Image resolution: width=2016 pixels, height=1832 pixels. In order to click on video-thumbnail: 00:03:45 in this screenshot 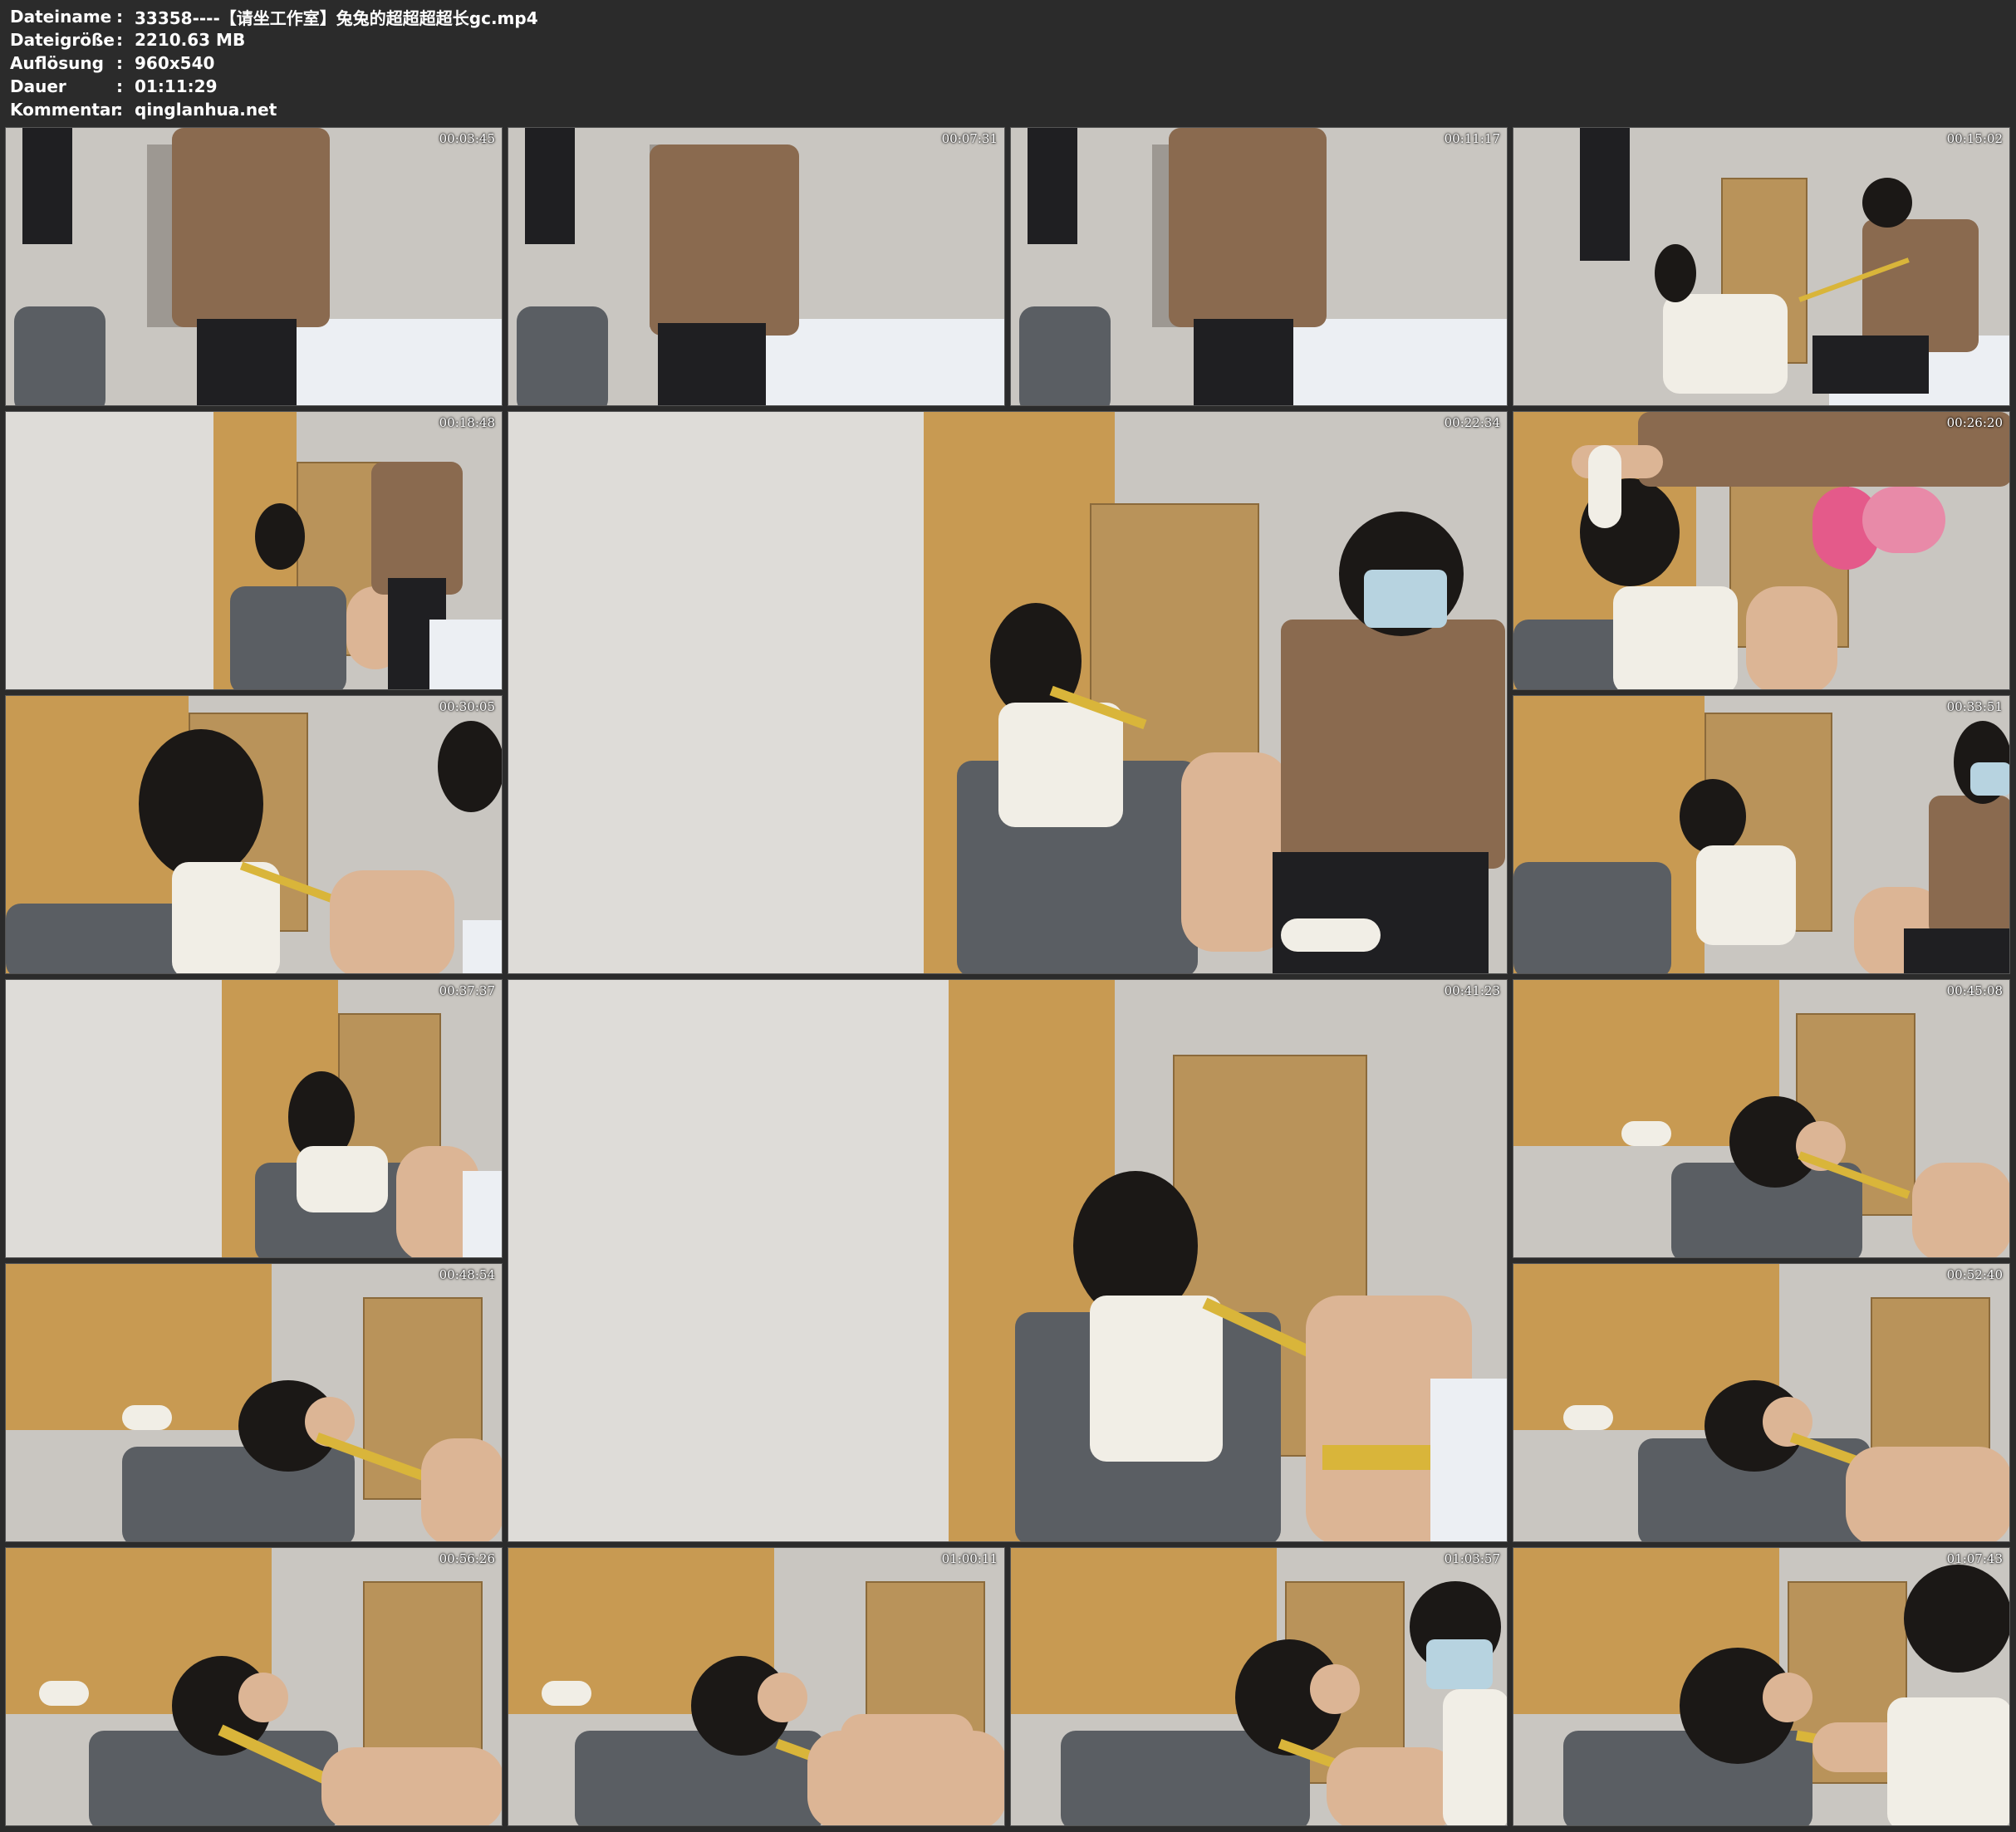, I will do `click(254, 266)`.